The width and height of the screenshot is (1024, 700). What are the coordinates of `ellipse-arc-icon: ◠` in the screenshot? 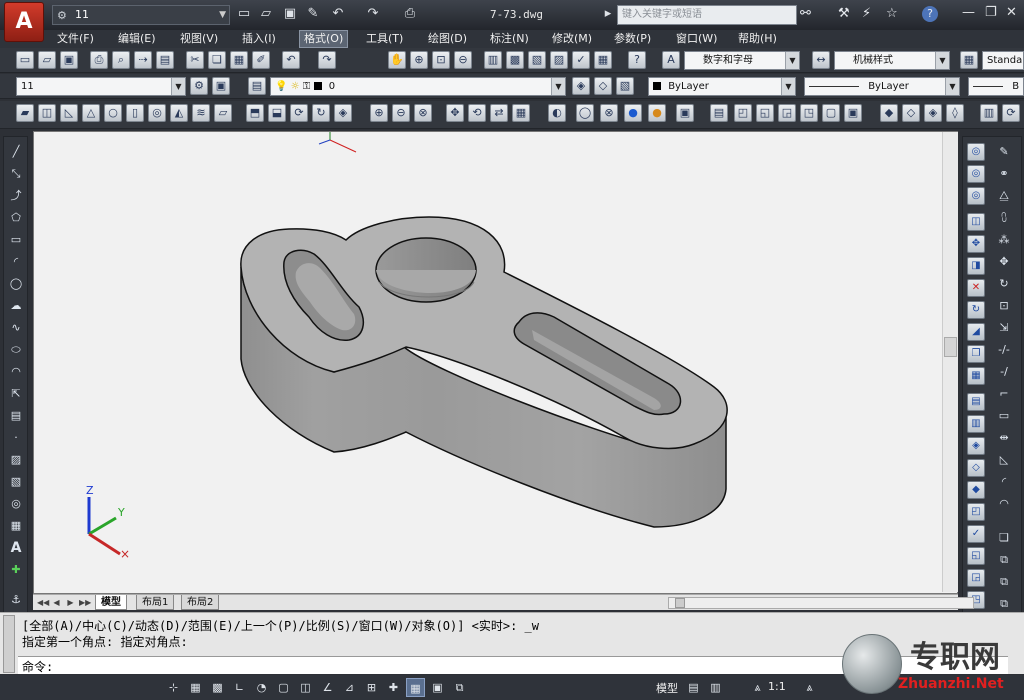 It's located at (16, 372).